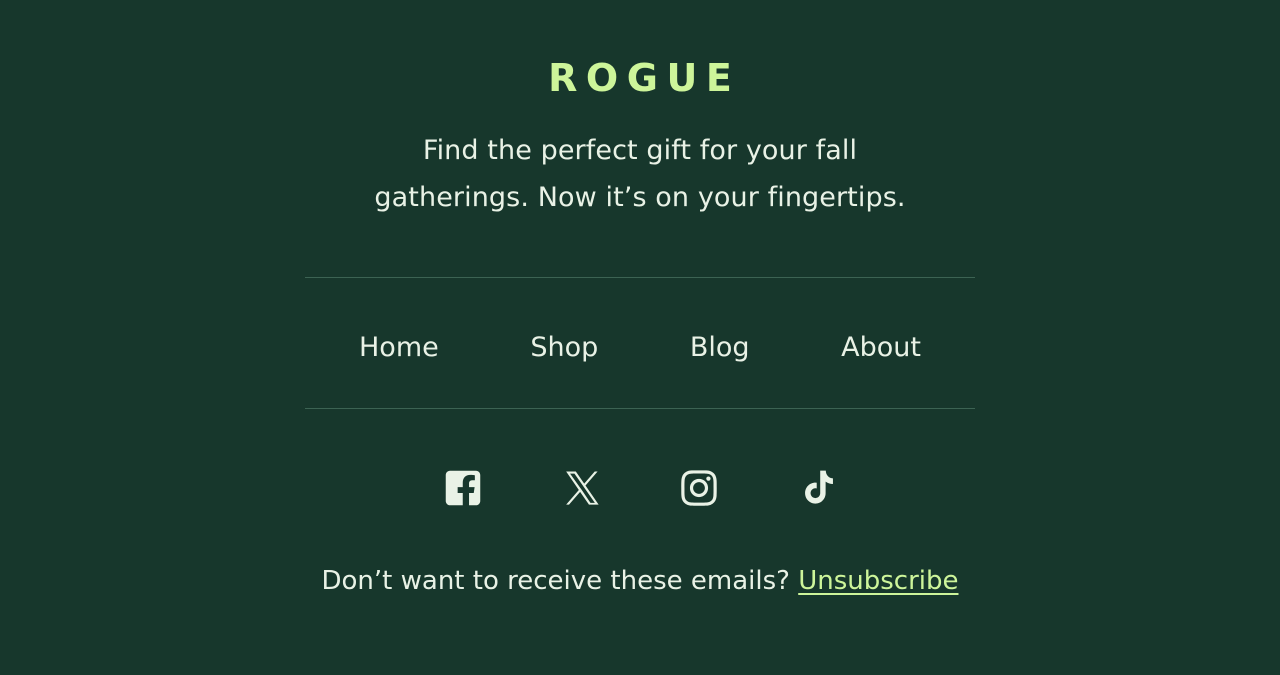  I want to click on instagram-link, so click(699, 488).